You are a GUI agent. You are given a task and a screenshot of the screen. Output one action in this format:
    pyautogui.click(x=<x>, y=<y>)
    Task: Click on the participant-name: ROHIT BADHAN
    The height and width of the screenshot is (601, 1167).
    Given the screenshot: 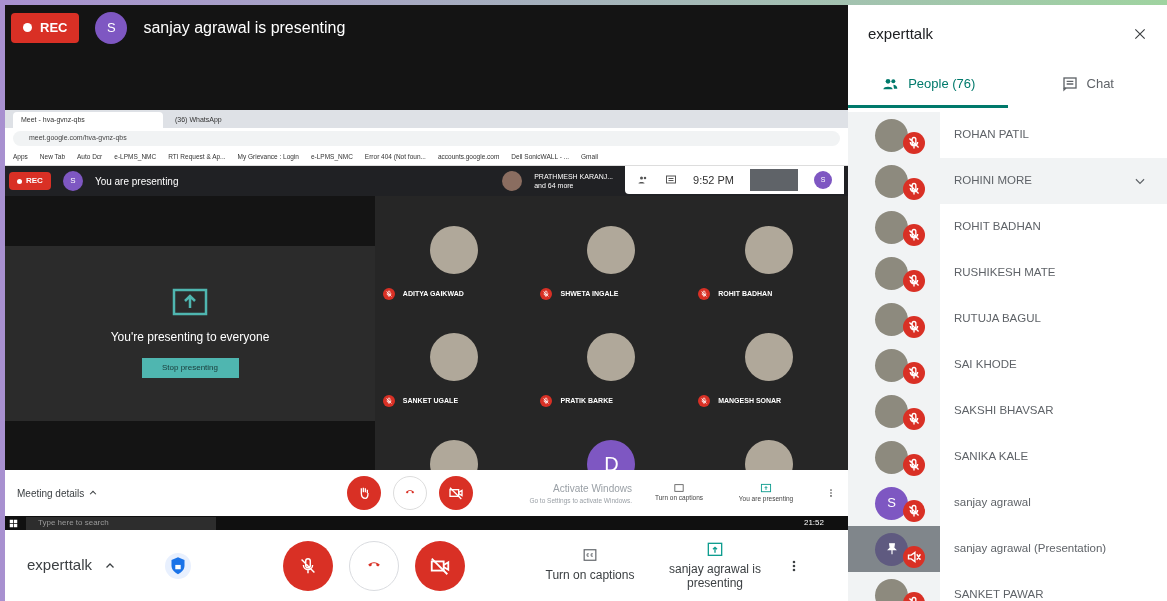 What is the action you would take?
    pyautogui.click(x=998, y=227)
    